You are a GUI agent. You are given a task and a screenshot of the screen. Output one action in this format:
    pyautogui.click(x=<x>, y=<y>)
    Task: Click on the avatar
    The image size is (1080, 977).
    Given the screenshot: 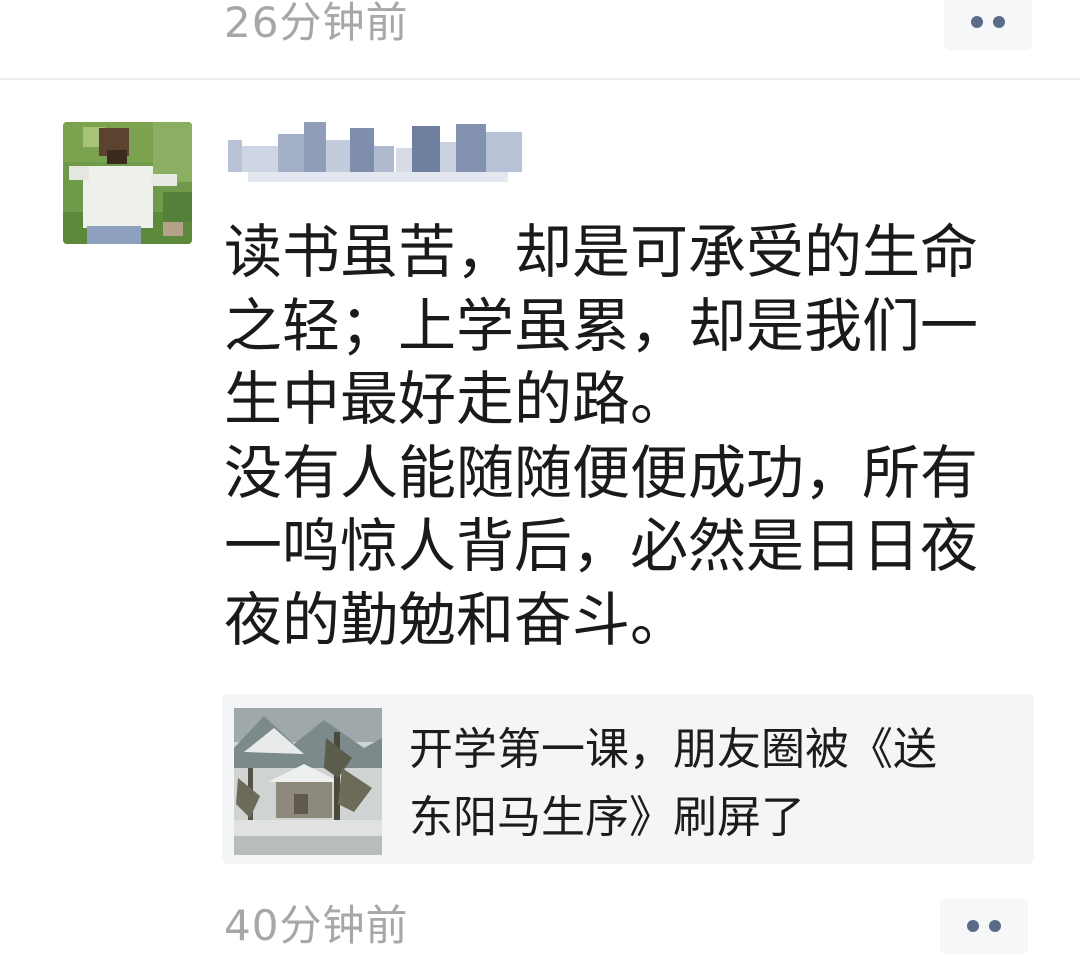 What is the action you would take?
    pyautogui.click(x=127, y=183)
    